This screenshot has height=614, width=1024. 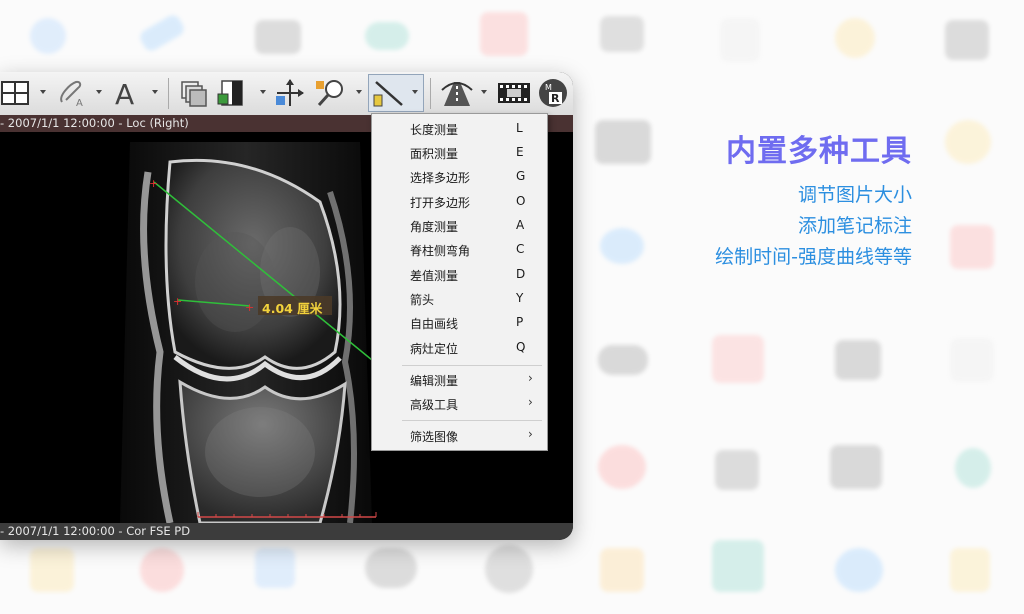 What do you see at coordinates (124, 93) in the screenshot?
I see `text-tool-glyph: A` at bounding box center [124, 93].